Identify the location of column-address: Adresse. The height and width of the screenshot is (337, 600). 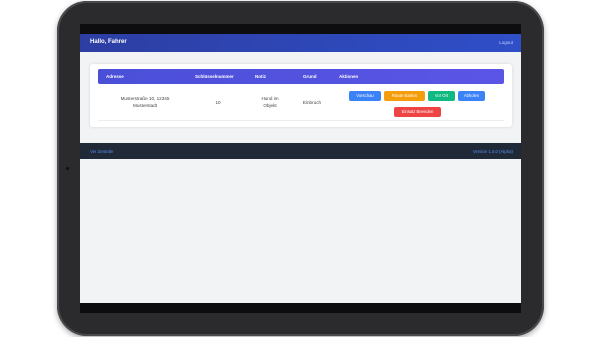
(115, 76).